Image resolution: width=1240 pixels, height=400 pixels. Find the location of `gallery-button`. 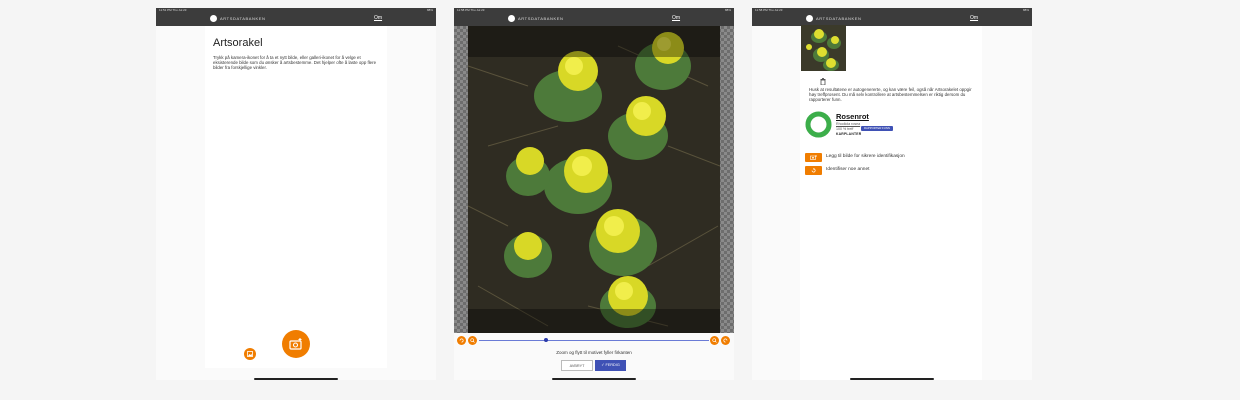

gallery-button is located at coordinates (250, 354).